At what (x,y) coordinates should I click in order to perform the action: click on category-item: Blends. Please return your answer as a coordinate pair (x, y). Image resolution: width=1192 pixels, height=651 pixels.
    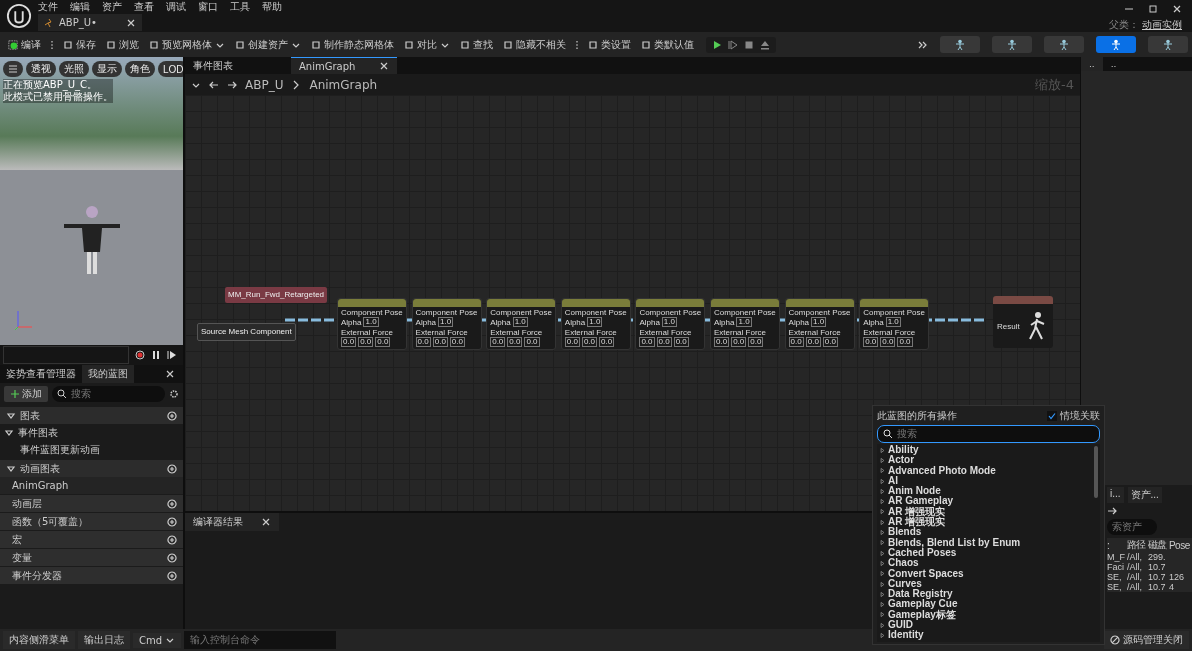
    Looking at the image, I should click on (988, 532).